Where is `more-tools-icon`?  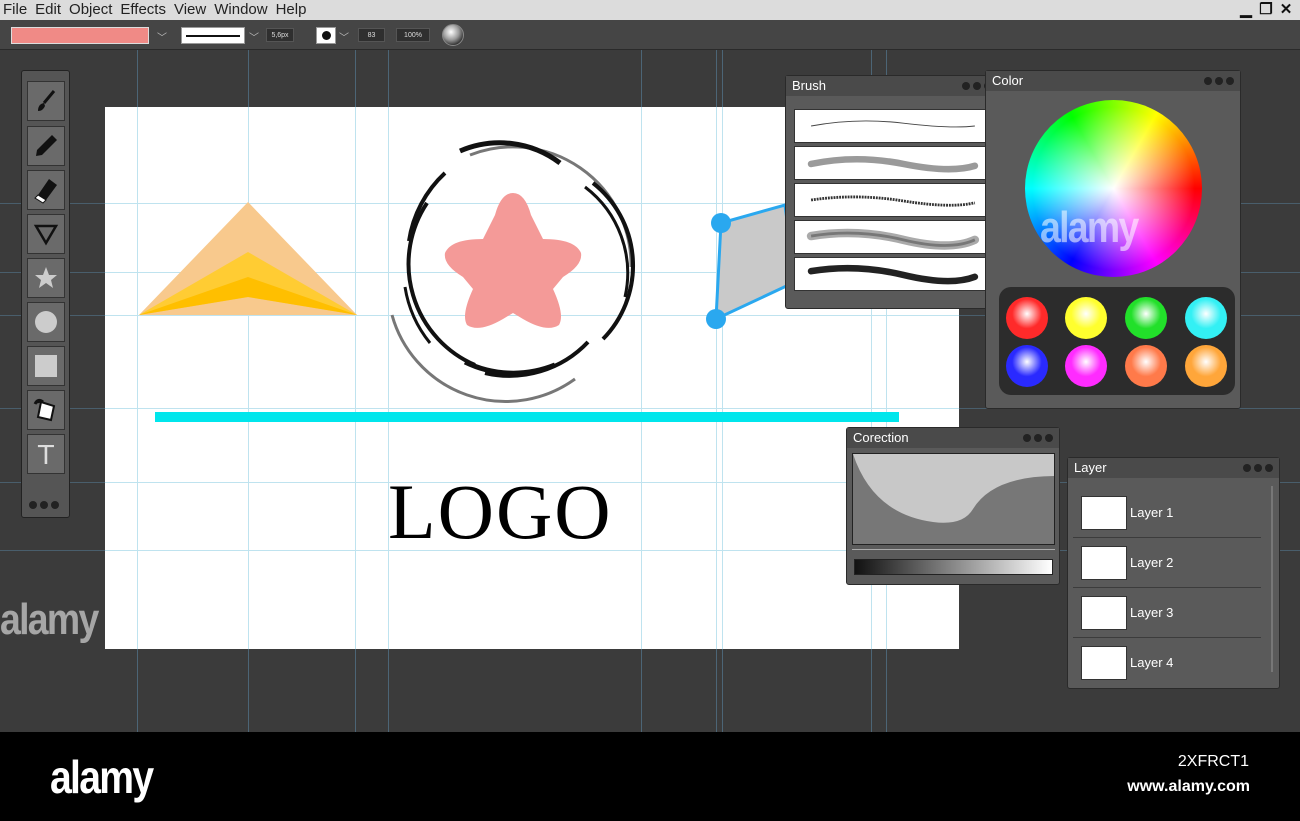 more-tools-icon is located at coordinates (44, 505).